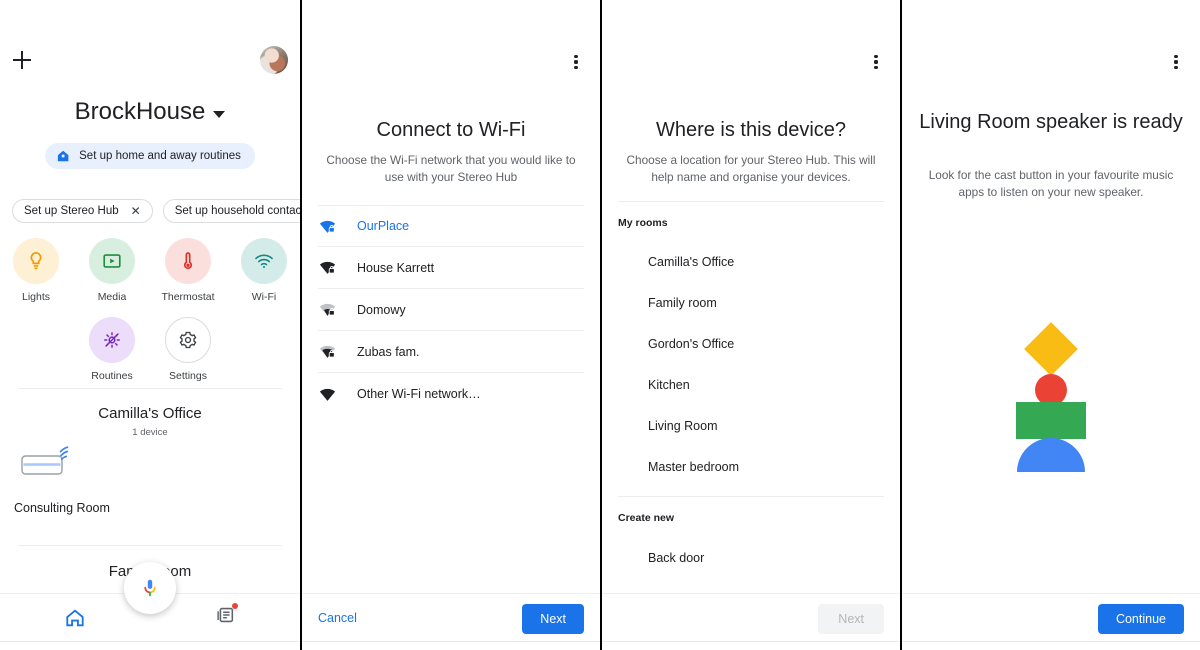 The width and height of the screenshot is (1200, 650). What do you see at coordinates (62, 508) in the screenshot?
I see `device-label: Consulting Room` at bounding box center [62, 508].